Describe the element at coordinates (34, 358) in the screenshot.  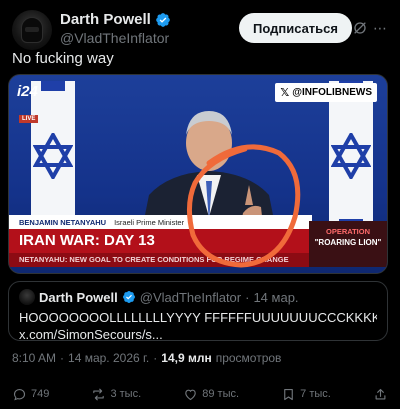
I see `tweet-time: 8:10 AM` at that location.